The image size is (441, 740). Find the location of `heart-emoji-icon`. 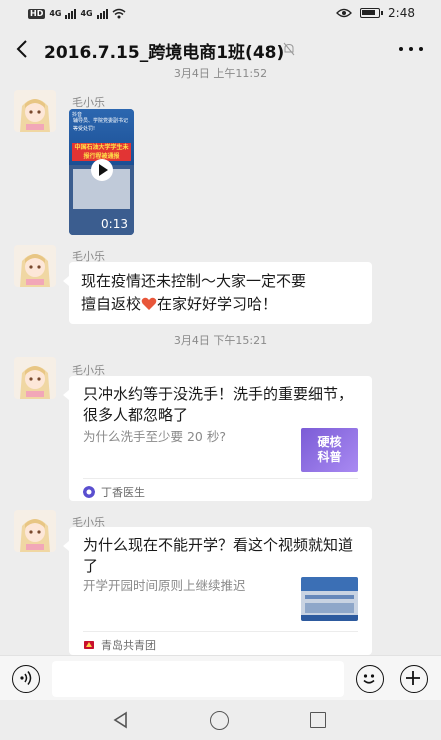

heart-emoji-icon is located at coordinates (149, 303).